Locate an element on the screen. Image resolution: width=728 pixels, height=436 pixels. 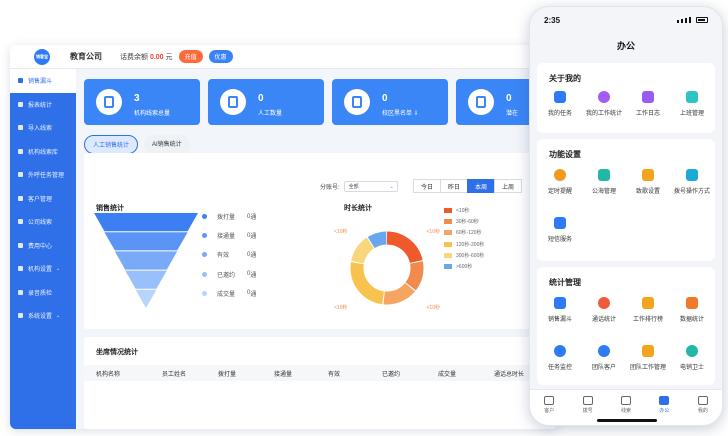
table-header-row: 机构名称 员工姓名 拨打量 接通量 有效 已邀约 成交量 通话总时长 is located at coordinates (321, 373).